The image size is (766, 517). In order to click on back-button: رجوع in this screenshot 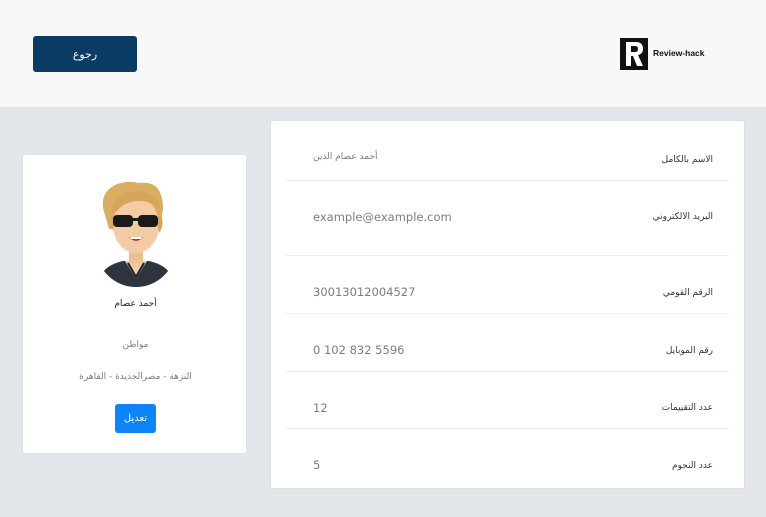, I will do `click(85, 54)`.